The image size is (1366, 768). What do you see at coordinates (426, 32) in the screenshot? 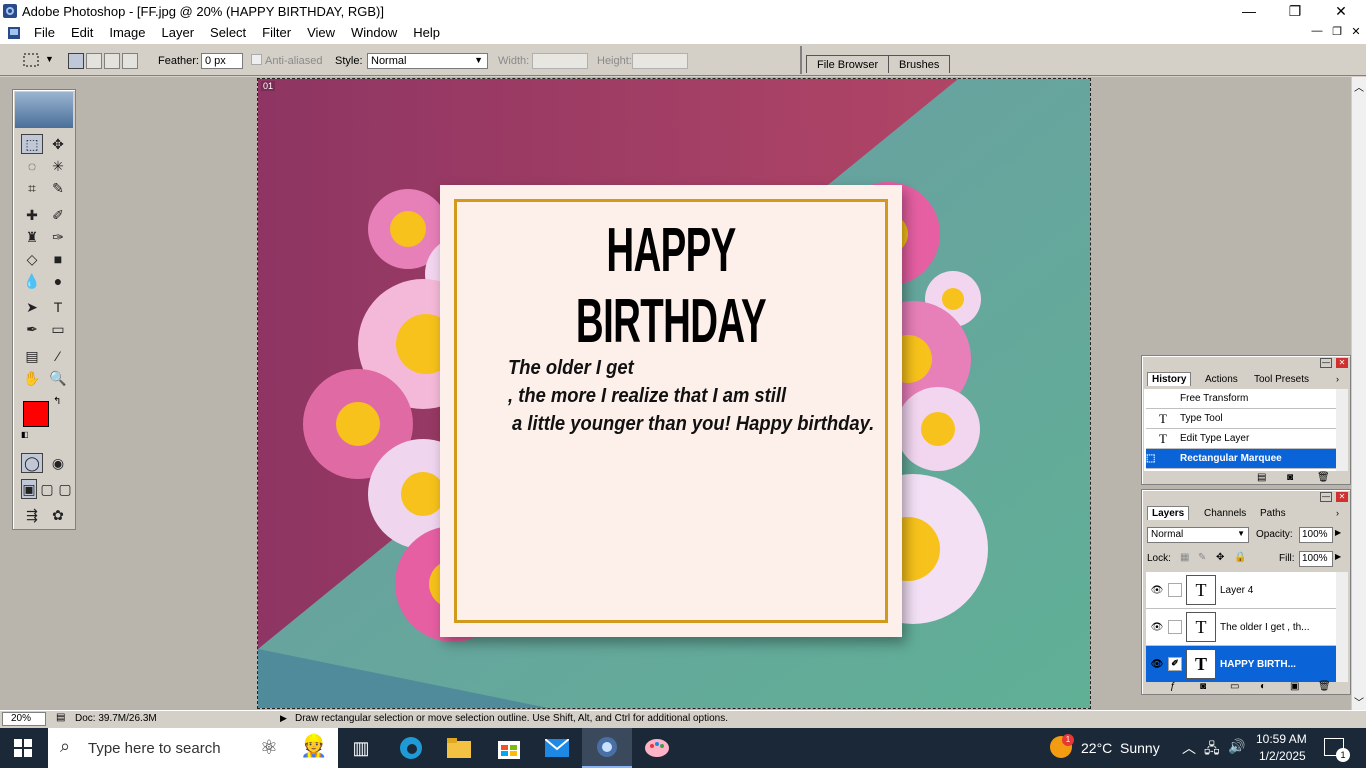
I see `menu-help: Help` at bounding box center [426, 32].